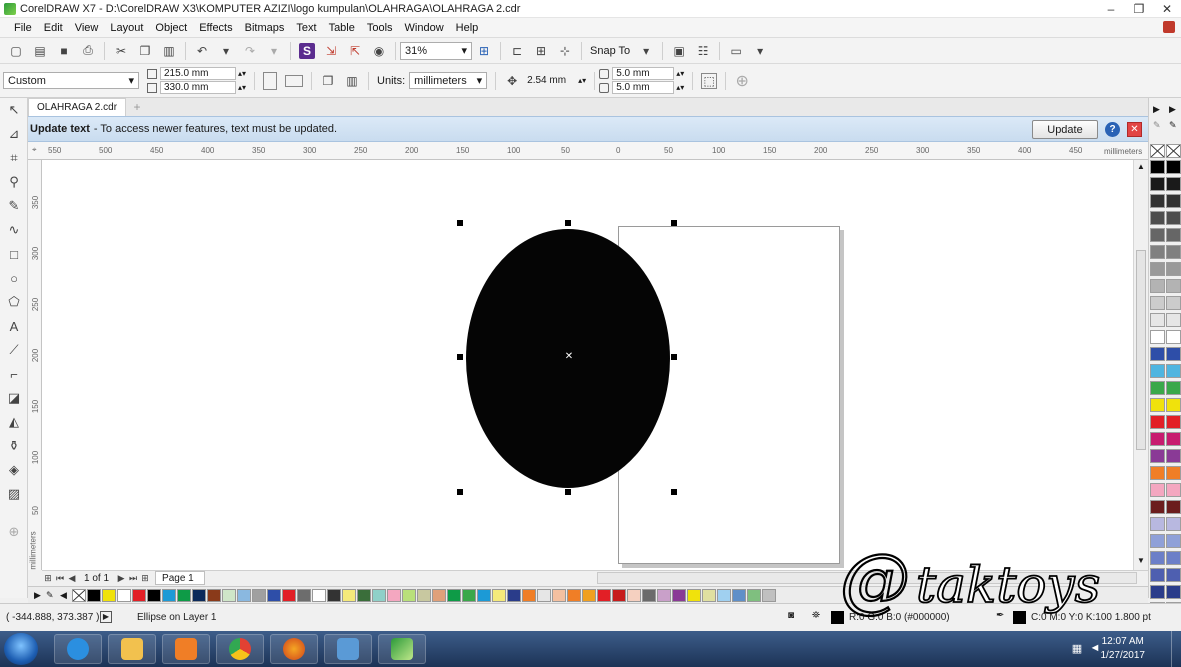 Image resolution: width=1181 pixels, height=667 pixels. What do you see at coordinates (1065, 129) in the screenshot?
I see `update-button: Update` at bounding box center [1065, 129].